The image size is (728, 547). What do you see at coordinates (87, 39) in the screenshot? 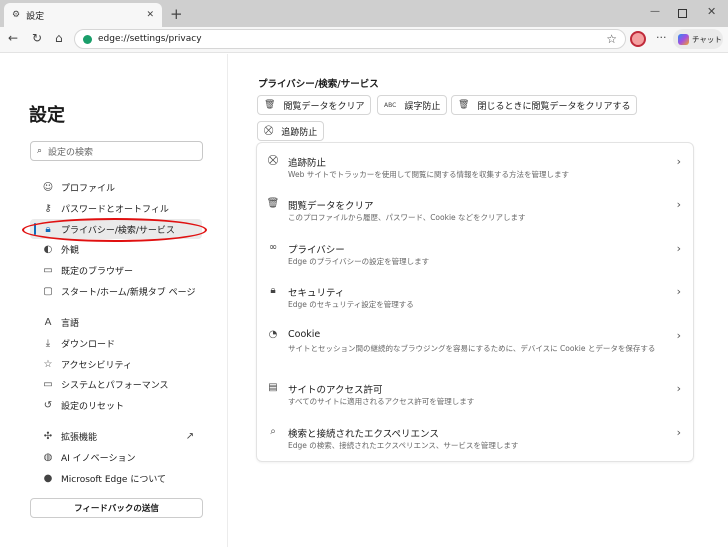
I see `edge-icon` at bounding box center [87, 39].